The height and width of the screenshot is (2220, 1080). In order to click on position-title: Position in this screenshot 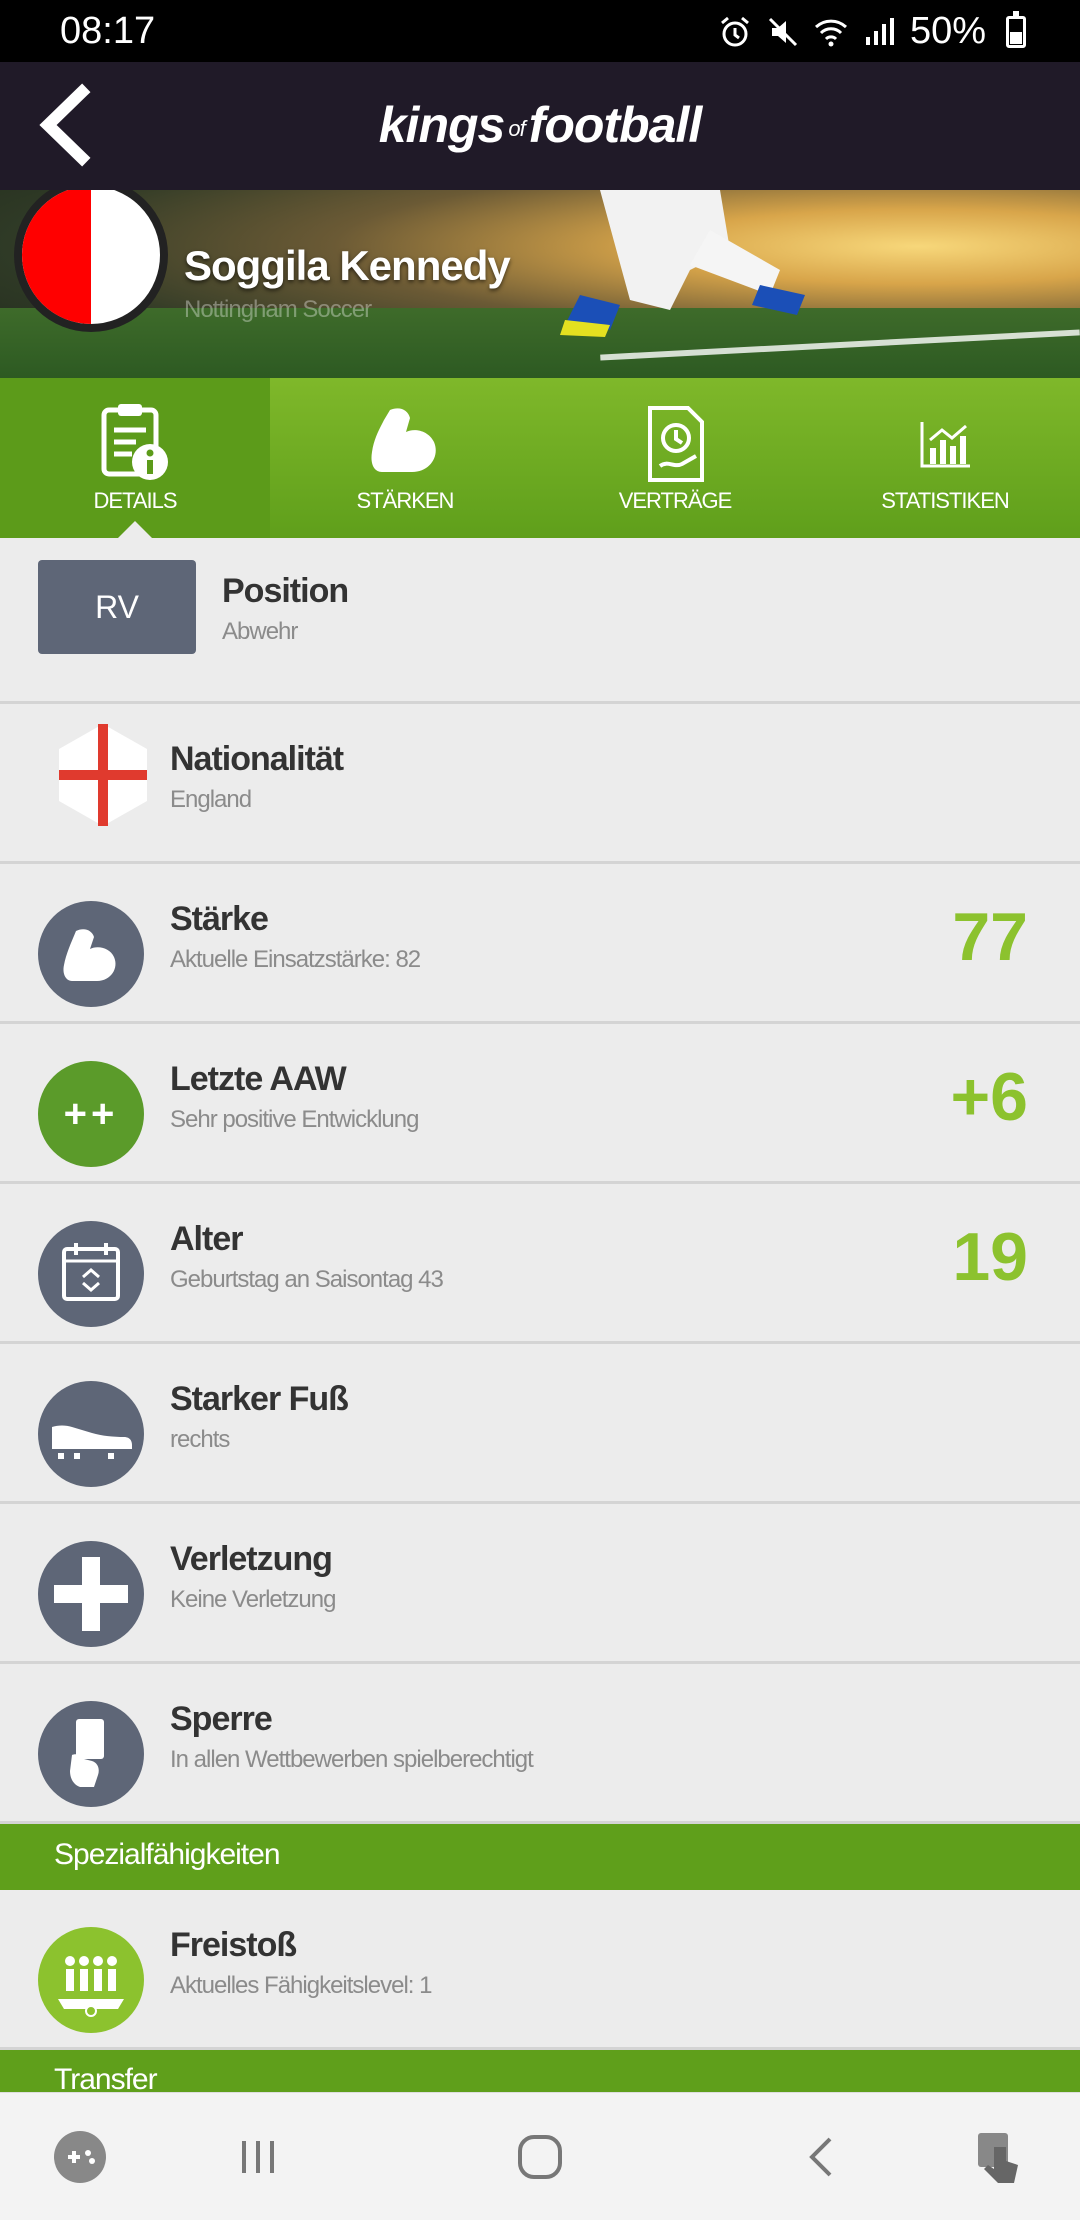, I will do `click(285, 591)`.